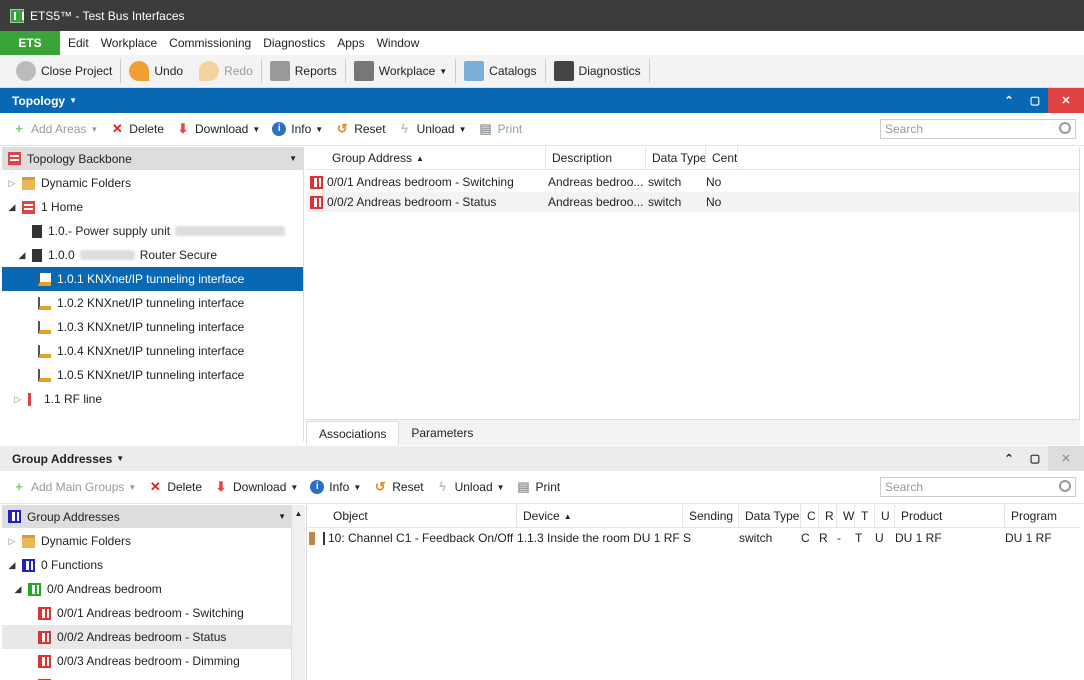  I want to click on column-group-address: Group Address ▲, so click(426, 158).